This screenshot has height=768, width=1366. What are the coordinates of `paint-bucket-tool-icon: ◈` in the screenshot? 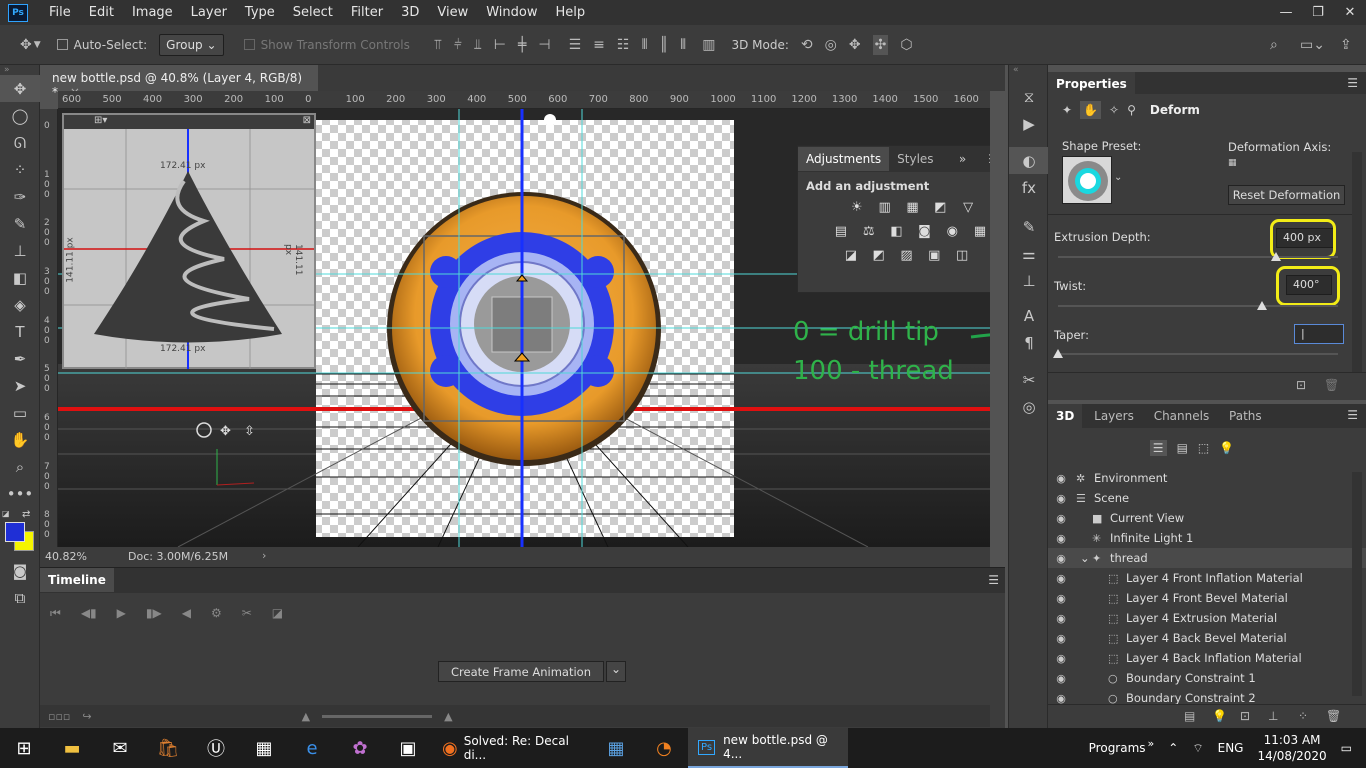 It's located at (20, 304).